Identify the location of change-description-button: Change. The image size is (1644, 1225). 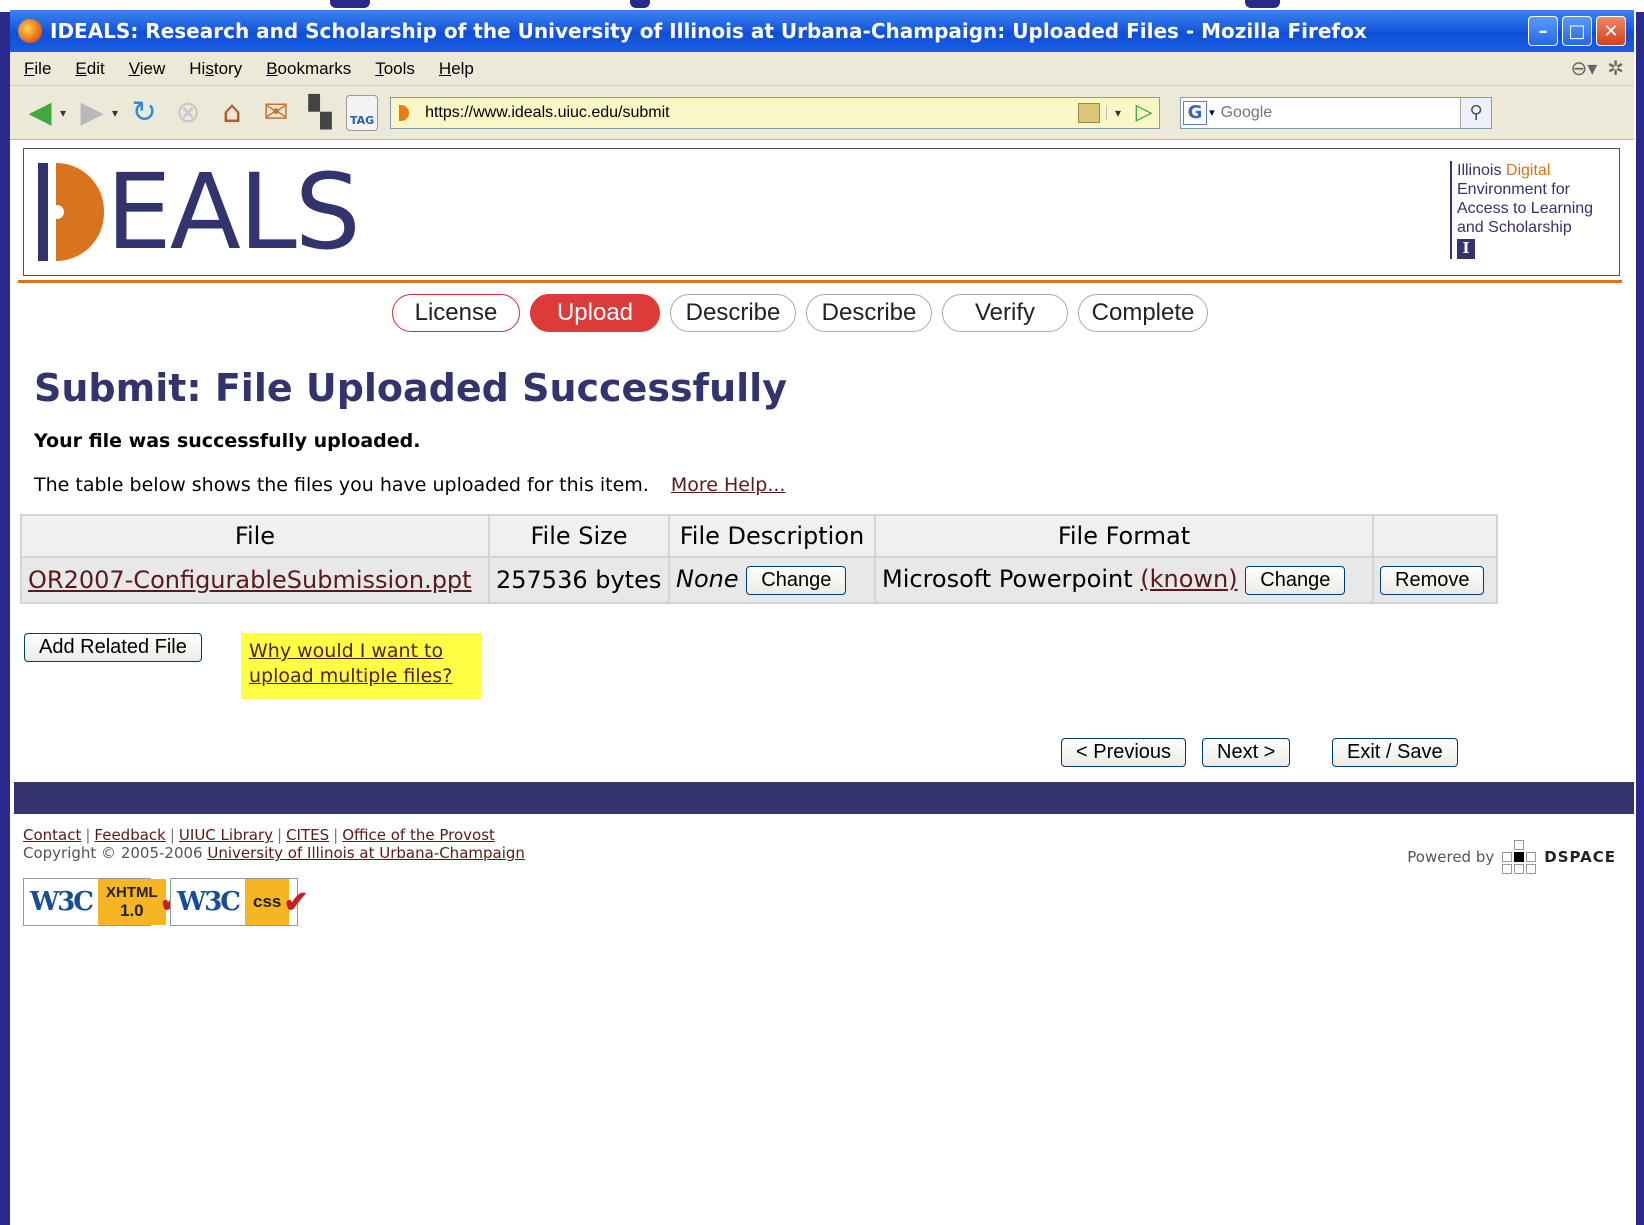
(796, 580).